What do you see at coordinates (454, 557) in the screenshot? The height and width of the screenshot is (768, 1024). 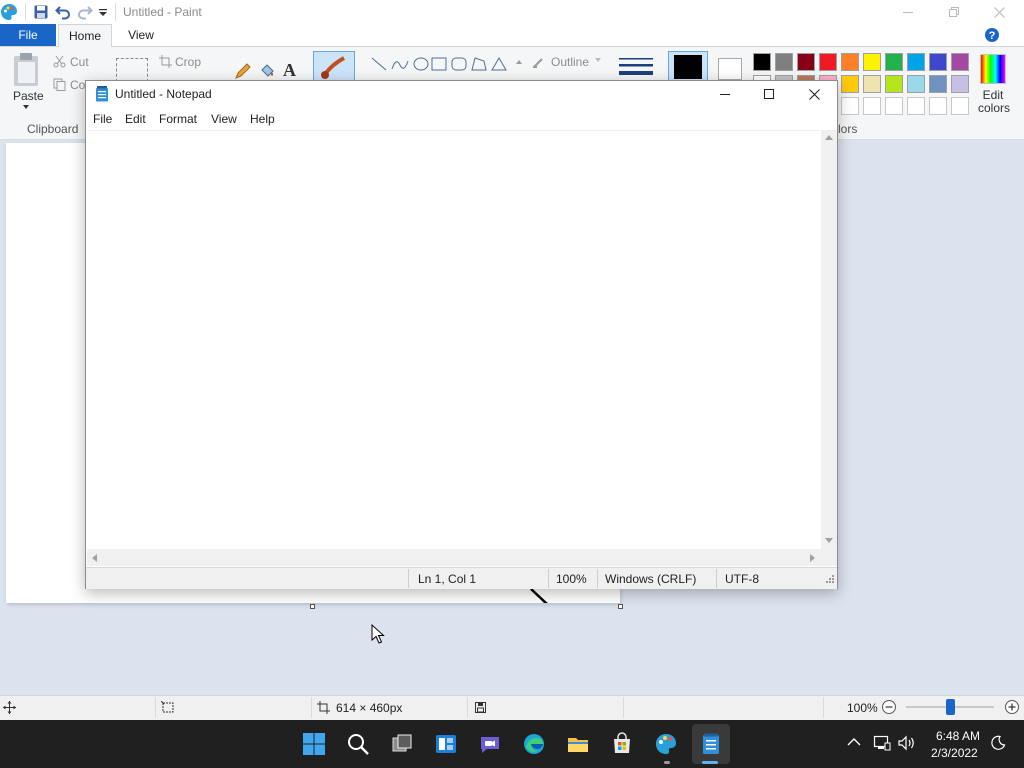 I see `horizontal-scrollbar` at bounding box center [454, 557].